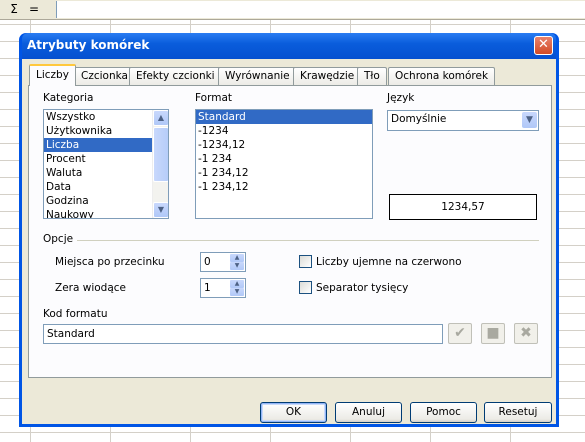 This screenshot has height=442, width=585. I want to click on formula-bar: Σ =, so click(292, 10).